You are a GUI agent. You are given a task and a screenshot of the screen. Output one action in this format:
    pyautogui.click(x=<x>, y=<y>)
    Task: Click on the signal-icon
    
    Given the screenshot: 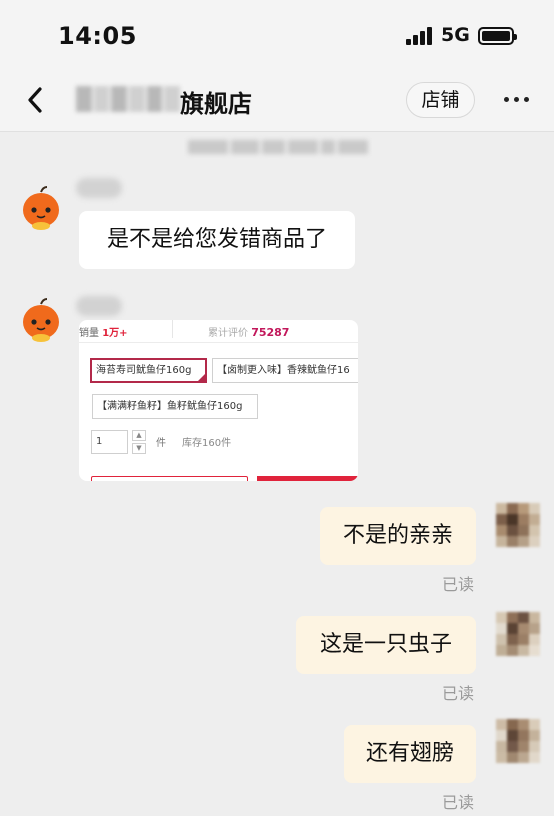 What is the action you would take?
    pyautogui.click(x=419, y=36)
    